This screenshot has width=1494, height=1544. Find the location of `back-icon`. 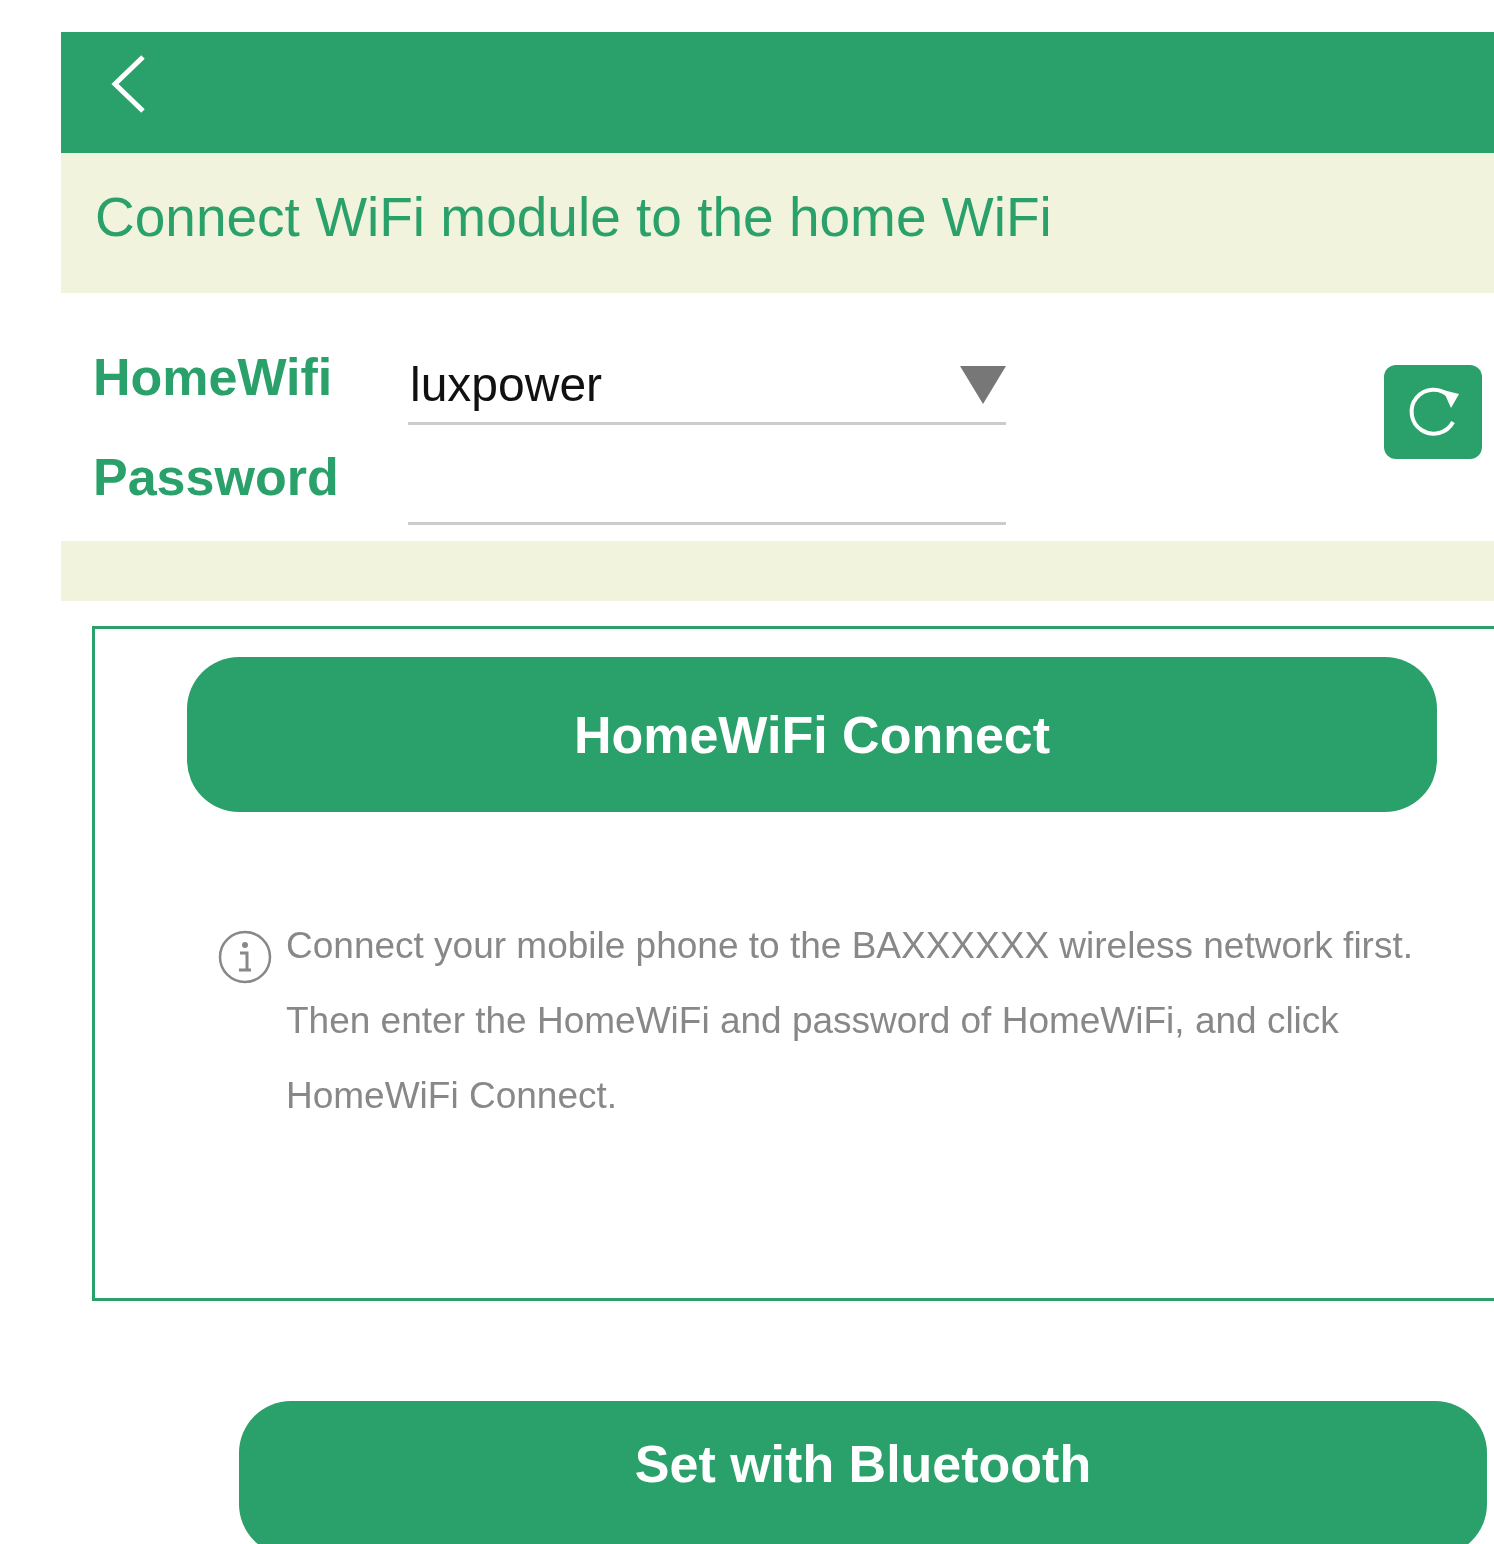

back-icon is located at coordinates (129, 84).